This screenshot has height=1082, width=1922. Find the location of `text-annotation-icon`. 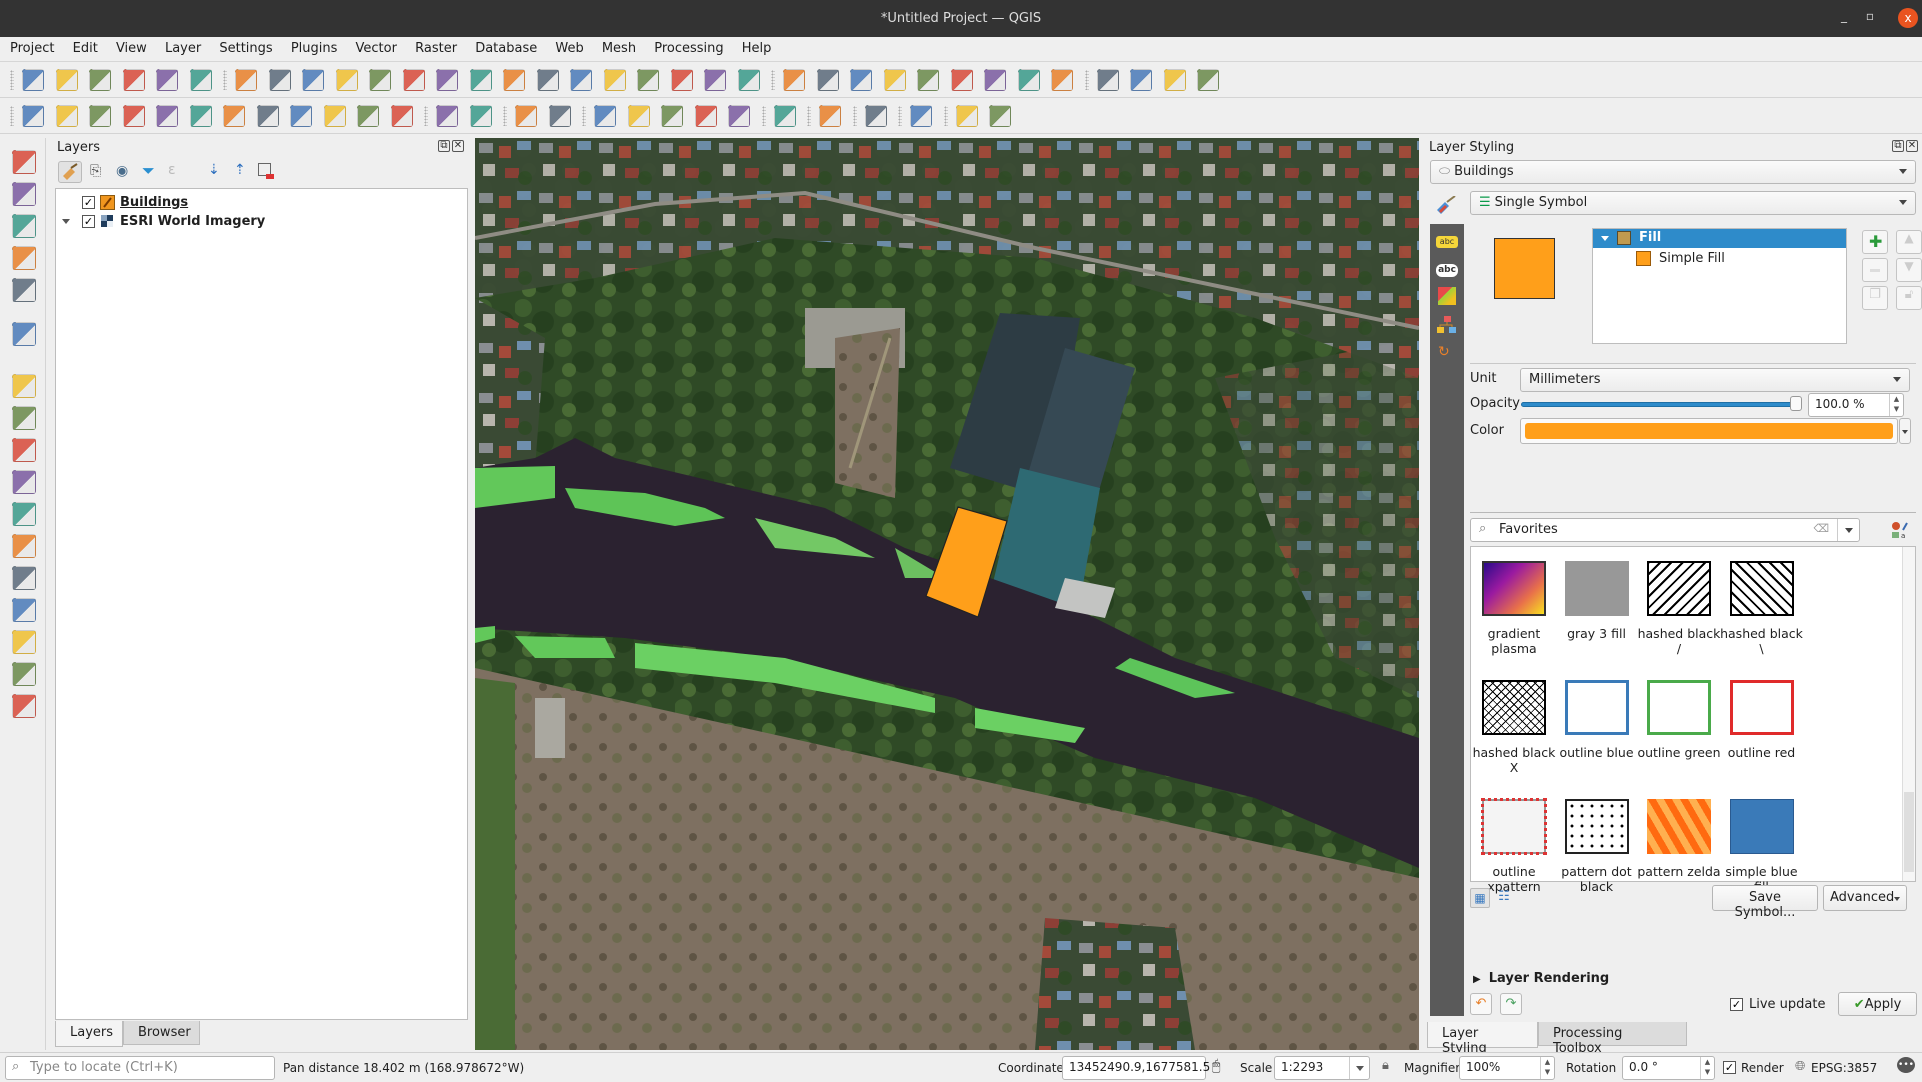

text-annotation-icon is located at coordinates (1062, 80).